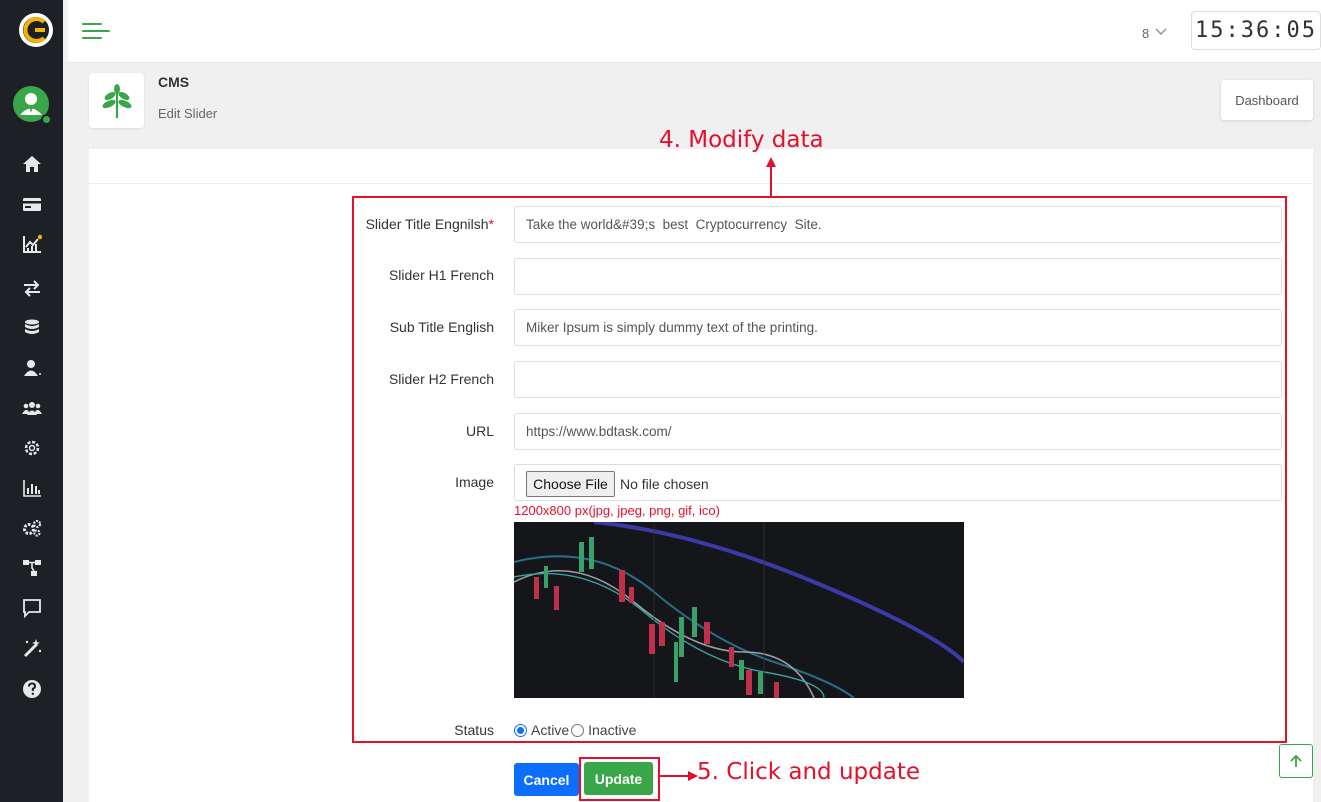  What do you see at coordinates (32, 648) in the screenshot?
I see `magic-icon` at bounding box center [32, 648].